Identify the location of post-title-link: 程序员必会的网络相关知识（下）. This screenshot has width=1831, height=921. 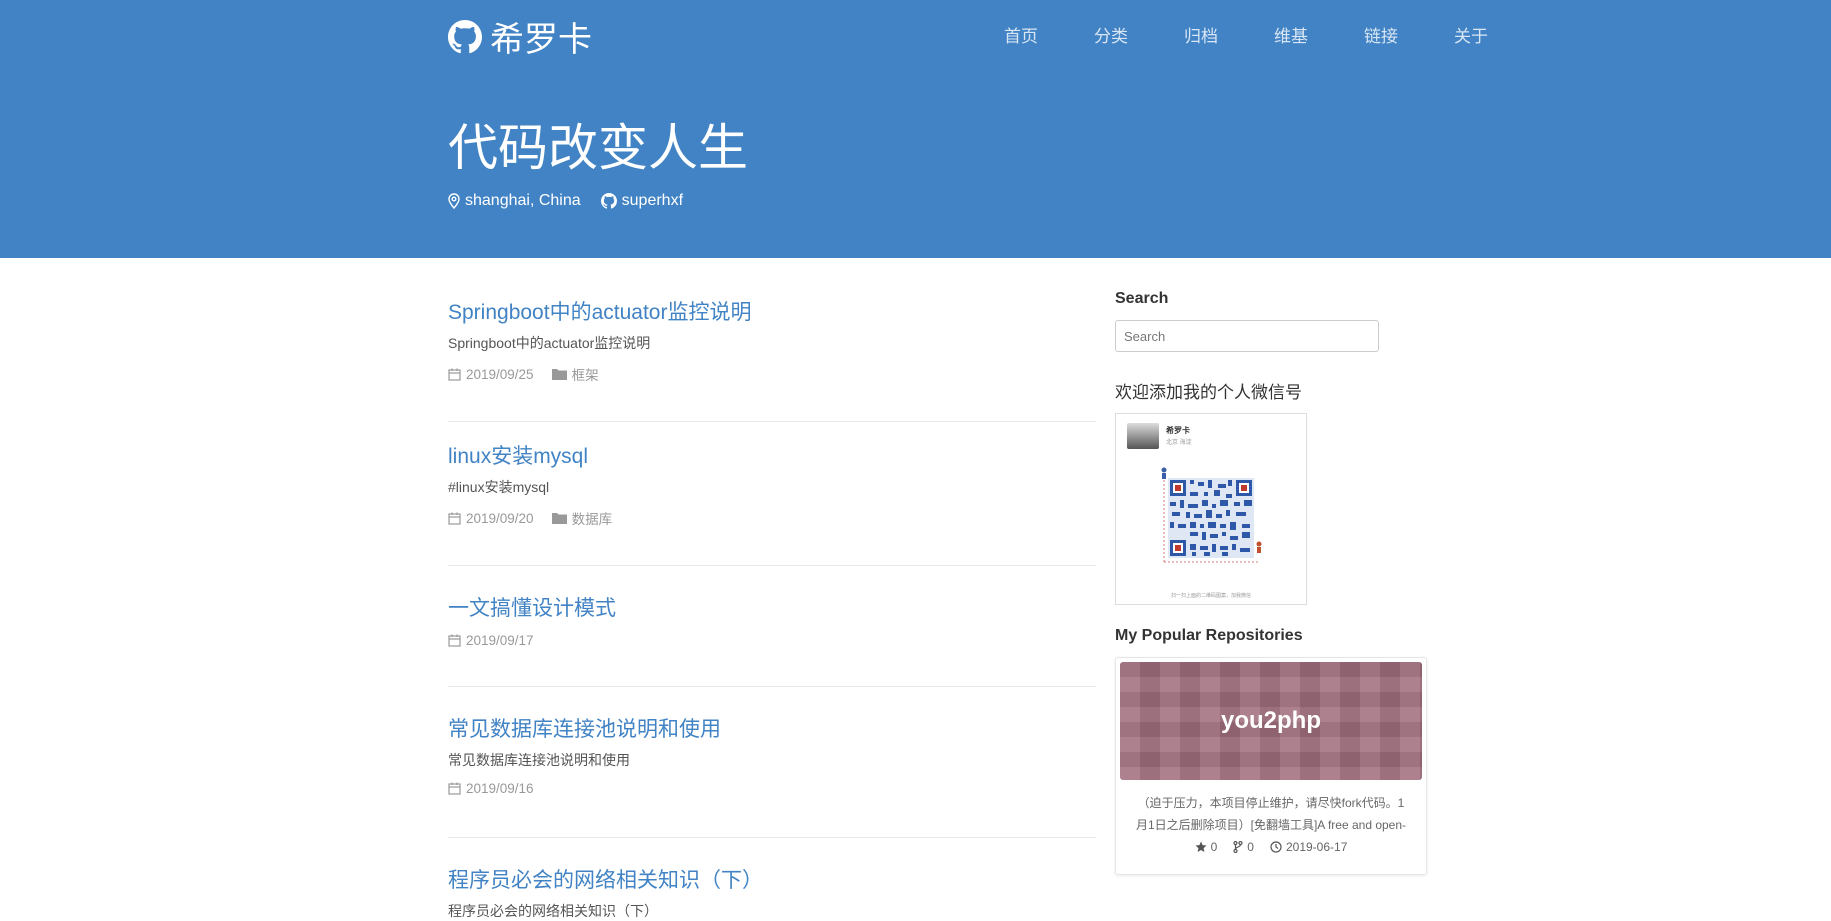
(772, 880).